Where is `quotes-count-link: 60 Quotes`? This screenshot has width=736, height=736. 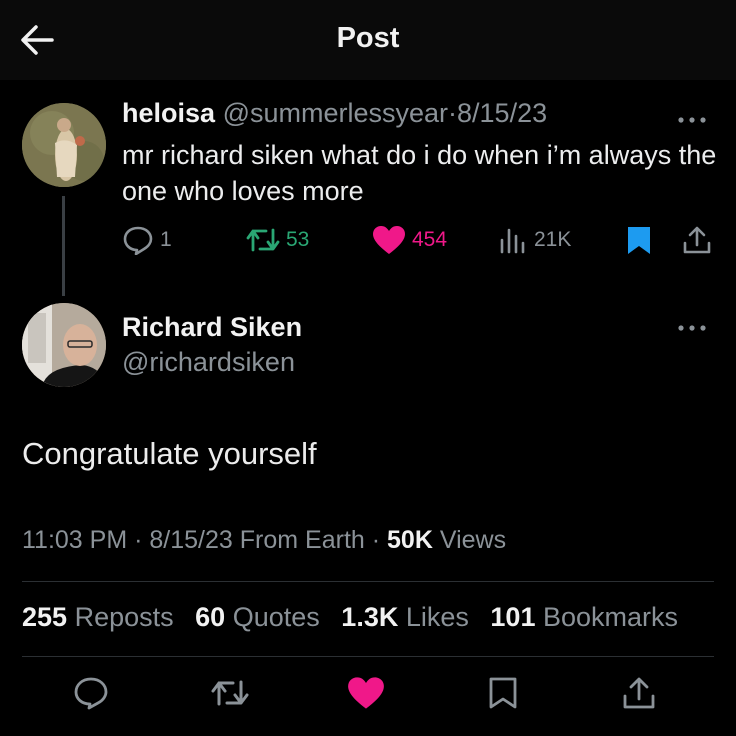 quotes-count-link: 60 Quotes is located at coordinates (257, 617).